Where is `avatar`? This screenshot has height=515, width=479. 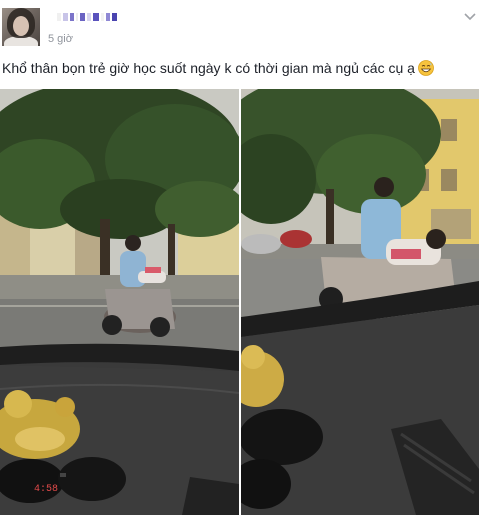 avatar is located at coordinates (21, 27).